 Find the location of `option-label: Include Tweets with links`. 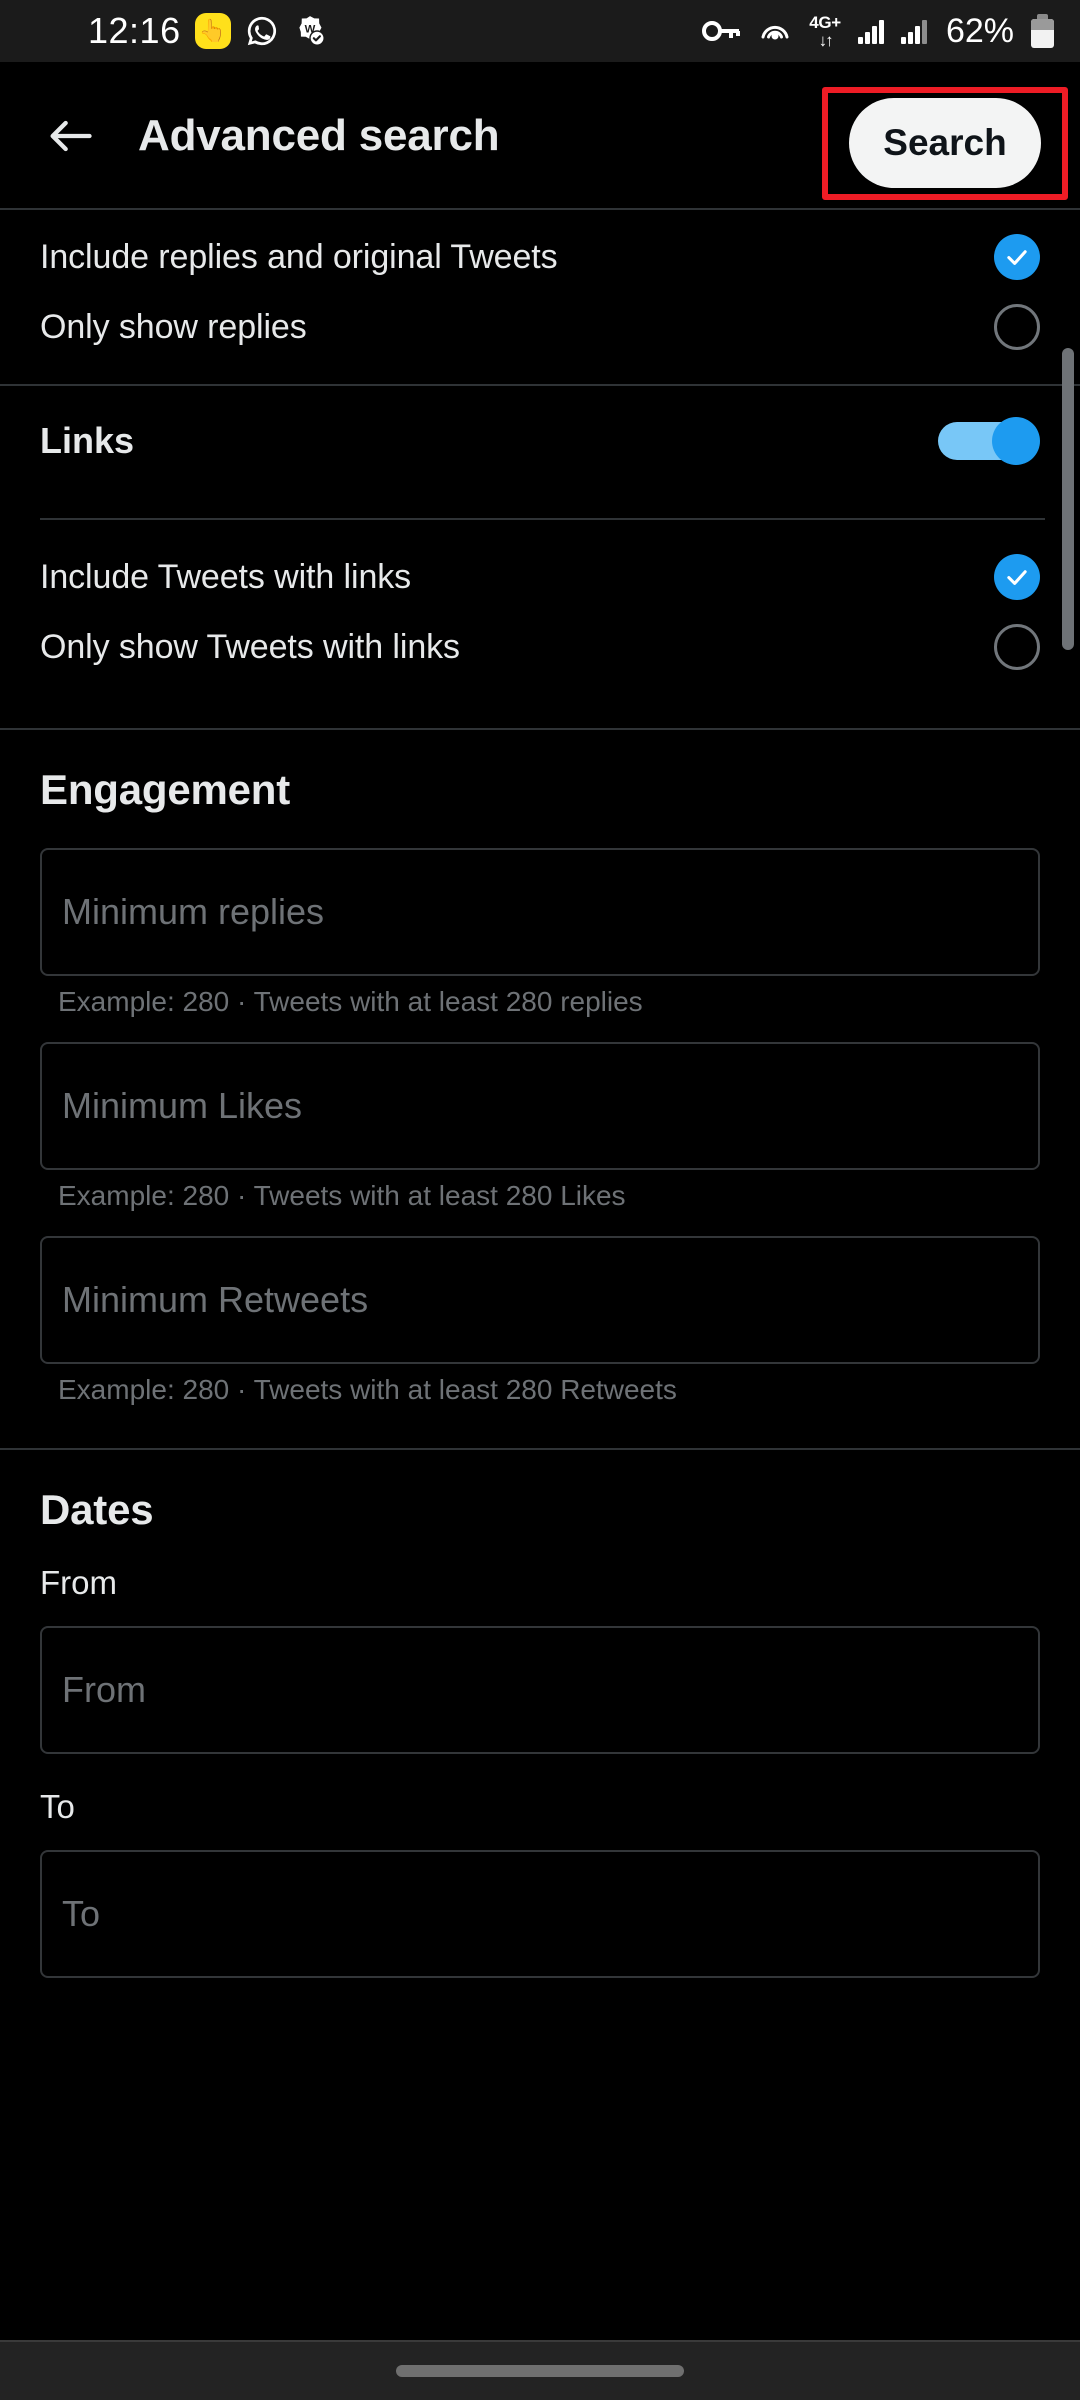

option-label: Include Tweets with links is located at coordinates (226, 576).